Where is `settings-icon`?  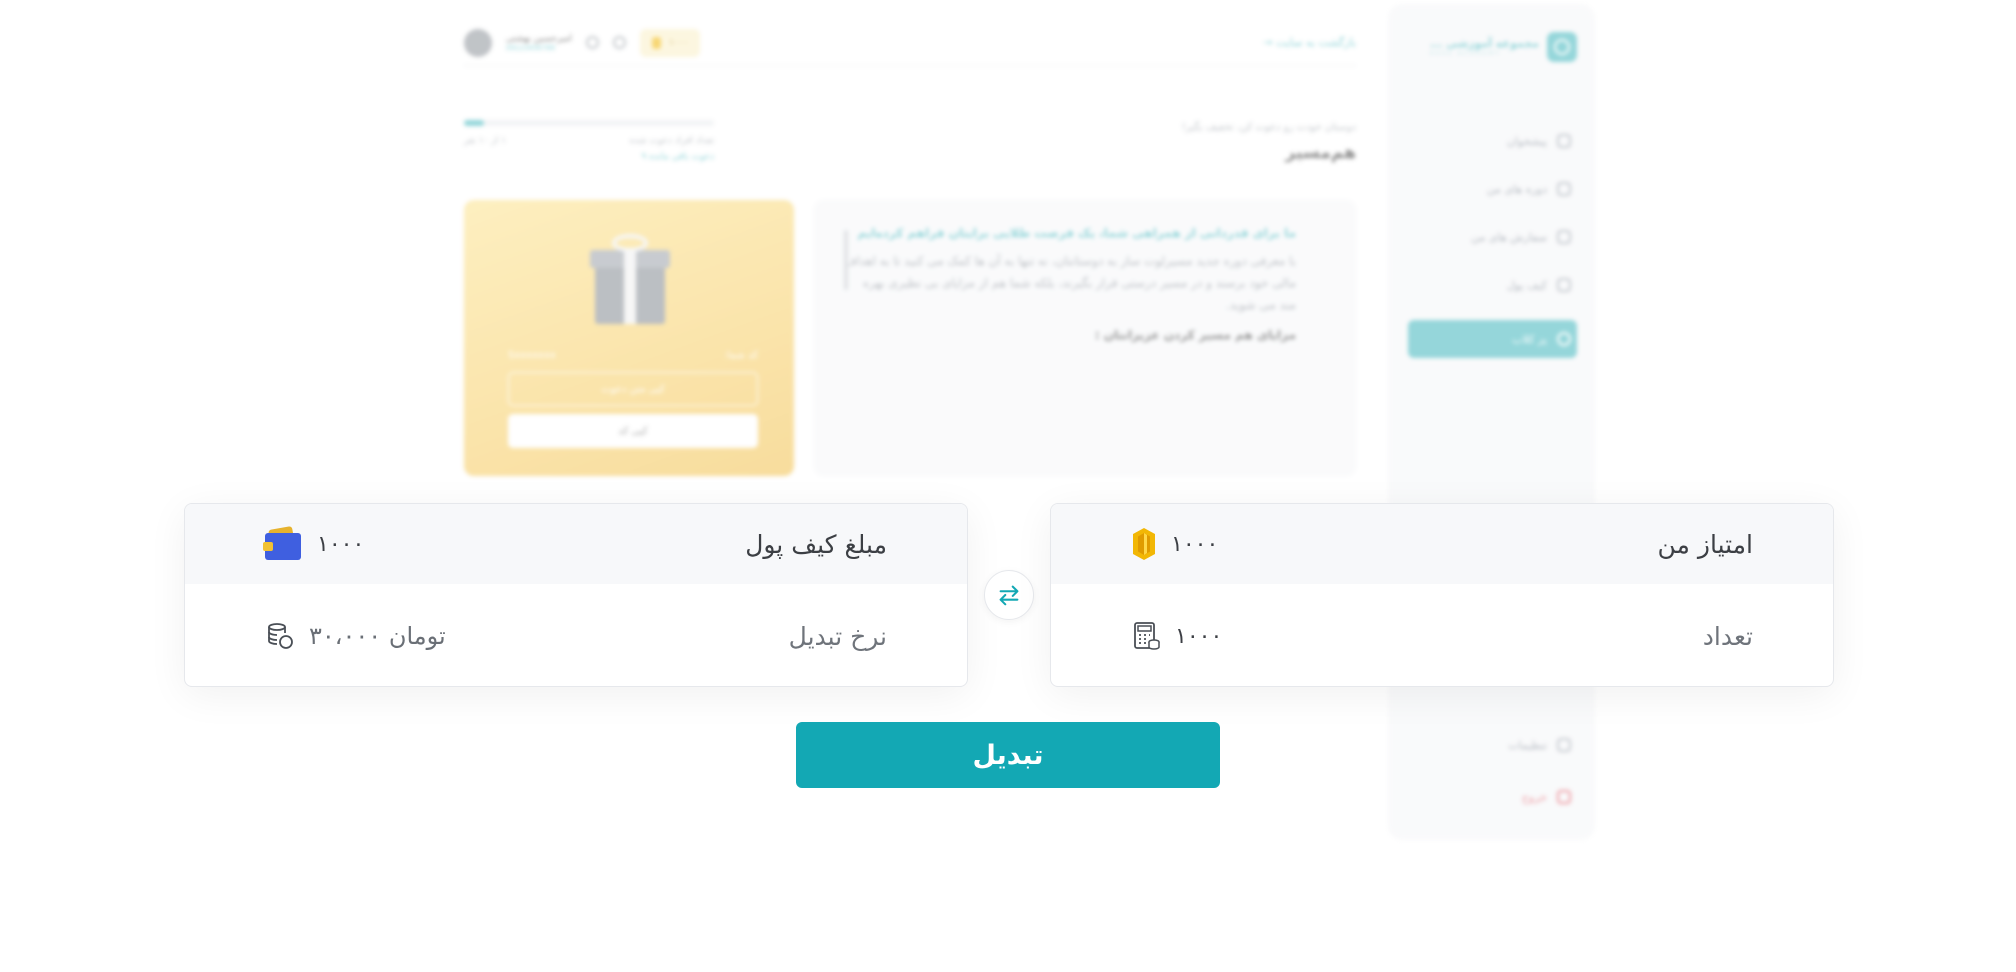
settings-icon is located at coordinates (1564, 745).